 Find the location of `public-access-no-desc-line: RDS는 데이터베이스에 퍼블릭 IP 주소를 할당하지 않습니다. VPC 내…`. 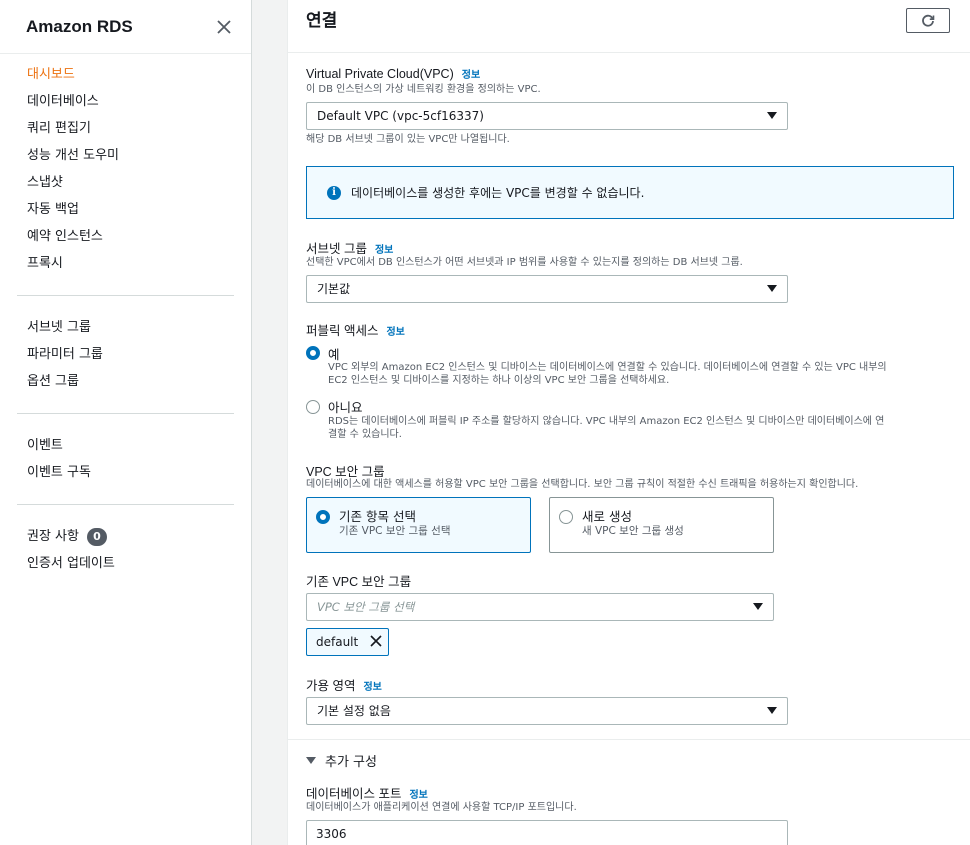

public-access-no-desc-line: RDS는 데이터베이스에 퍼블릭 IP 주소를 할당하지 않습니다. VPC 내… is located at coordinates (606, 421).